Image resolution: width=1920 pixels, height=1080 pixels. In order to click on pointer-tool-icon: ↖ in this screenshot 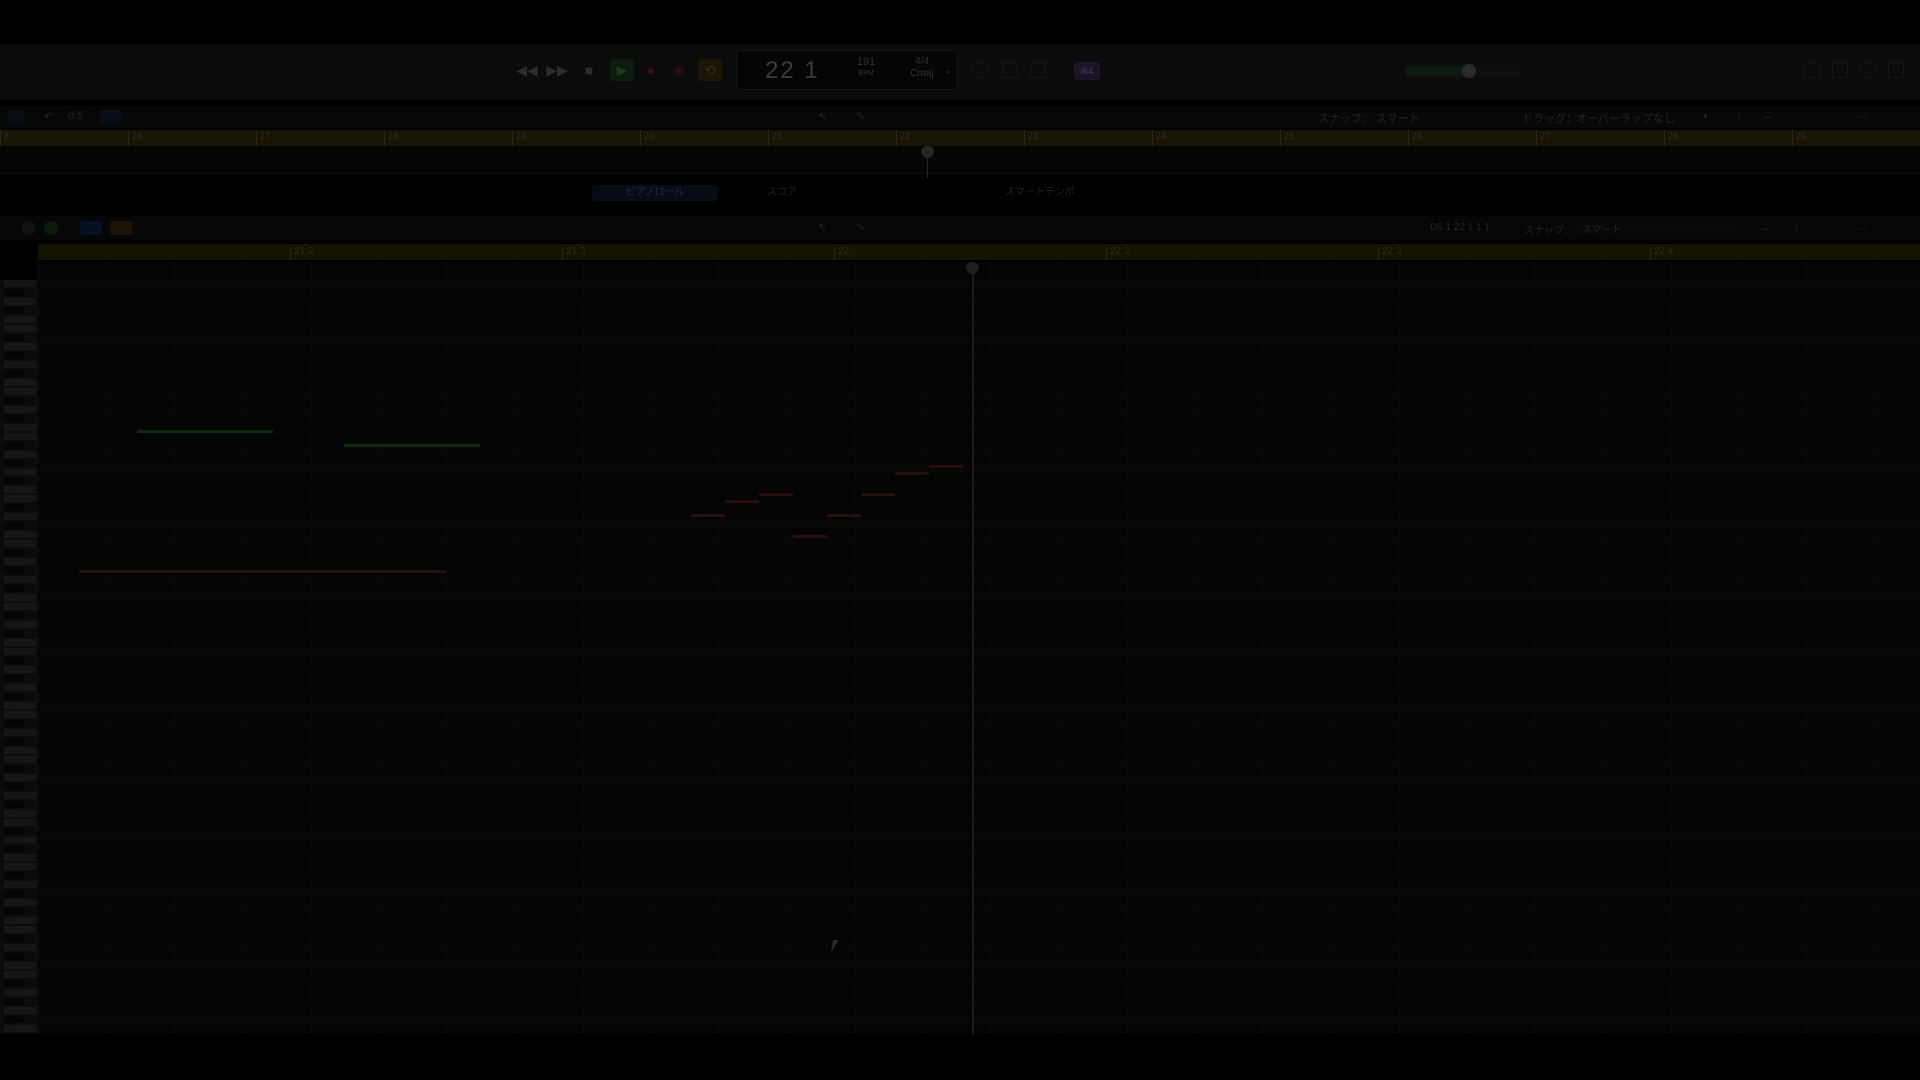, I will do `click(822, 116)`.